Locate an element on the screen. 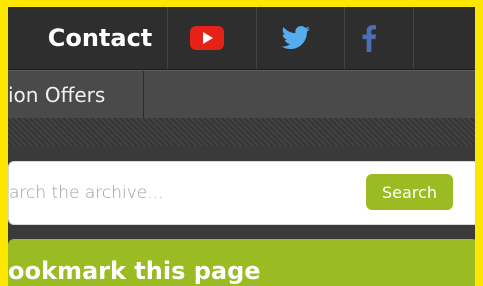 This screenshot has width=483, height=286. search-button: Search is located at coordinates (409, 192).